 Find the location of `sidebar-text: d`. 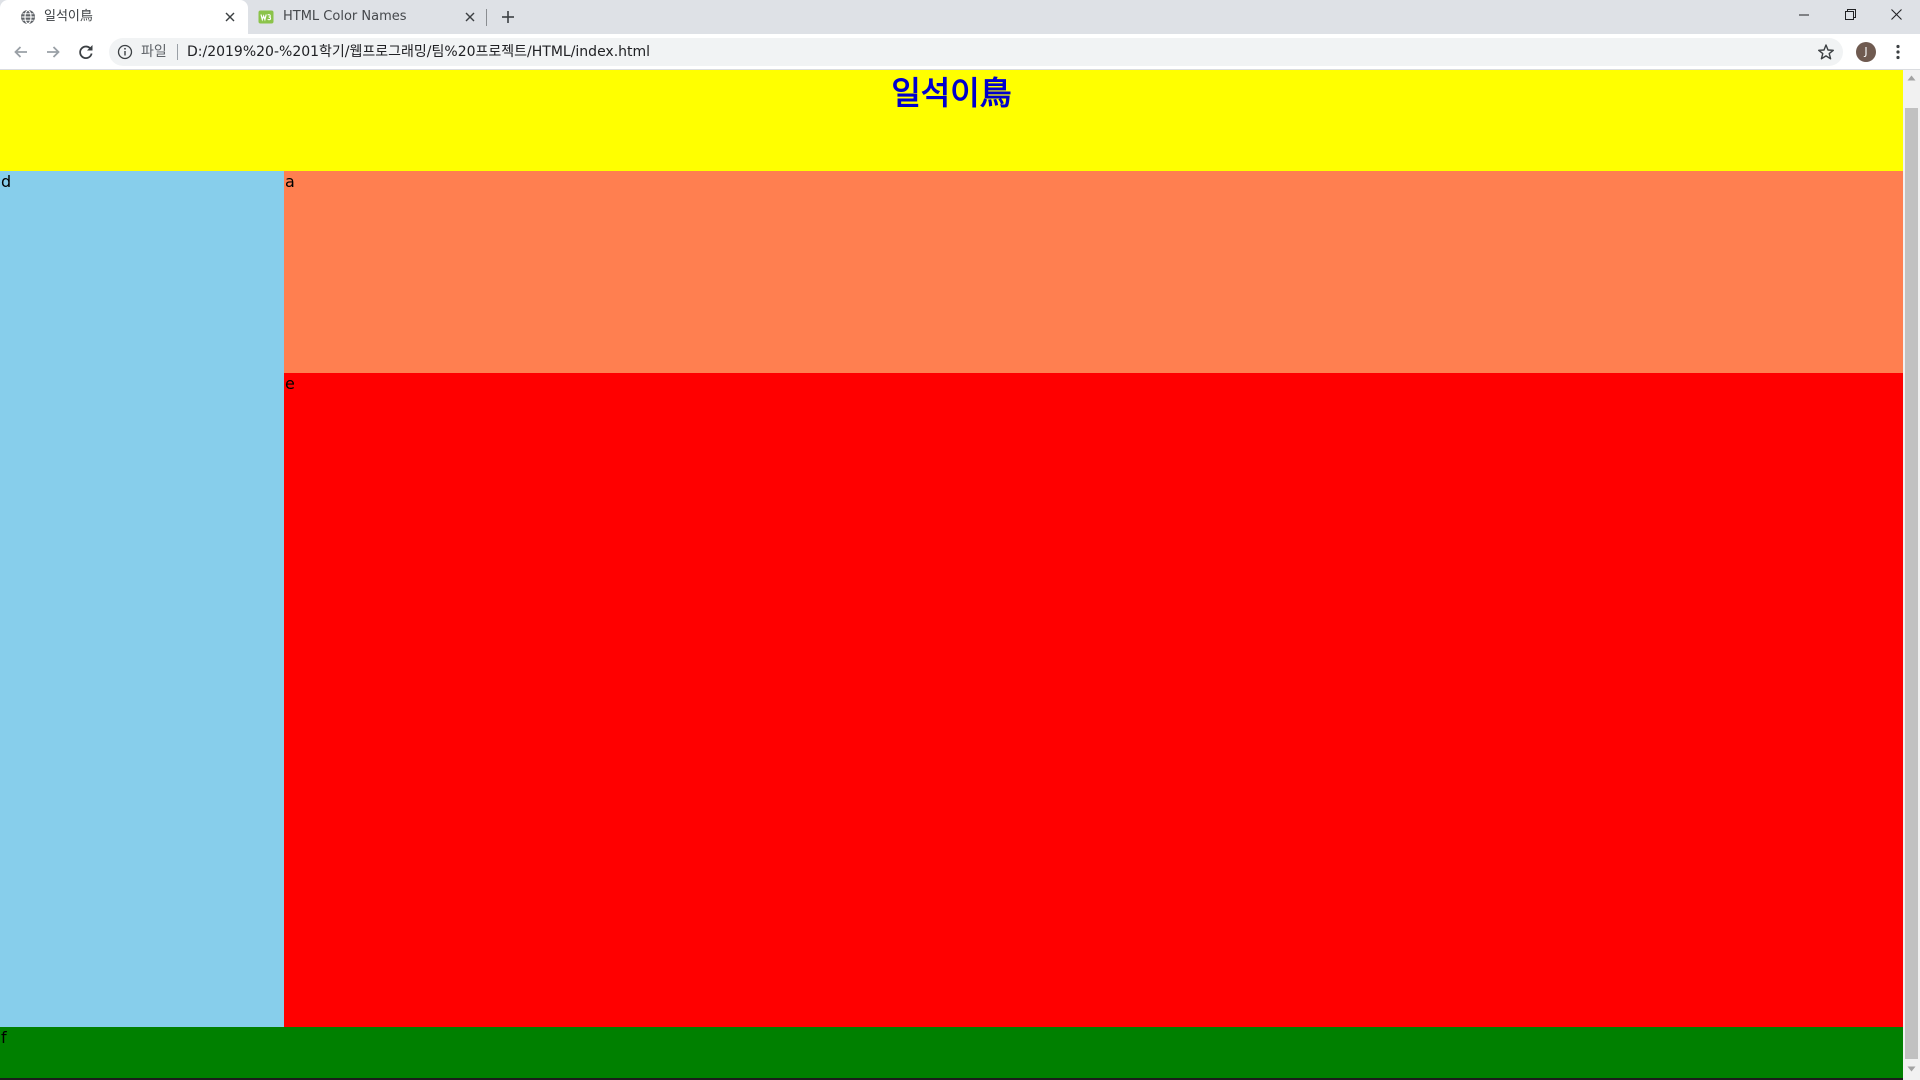

sidebar-text: d is located at coordinates (6, 181).